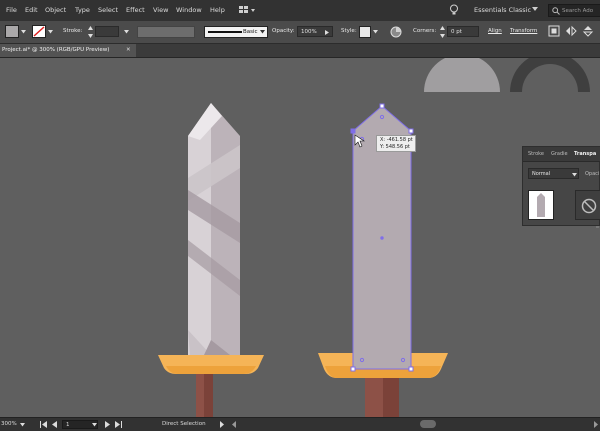 The image size is (600, 431). What do you see at coordinates (166, 32) in the screenshot?
I see `variable-width-profile` at bounding box center [166, 32].